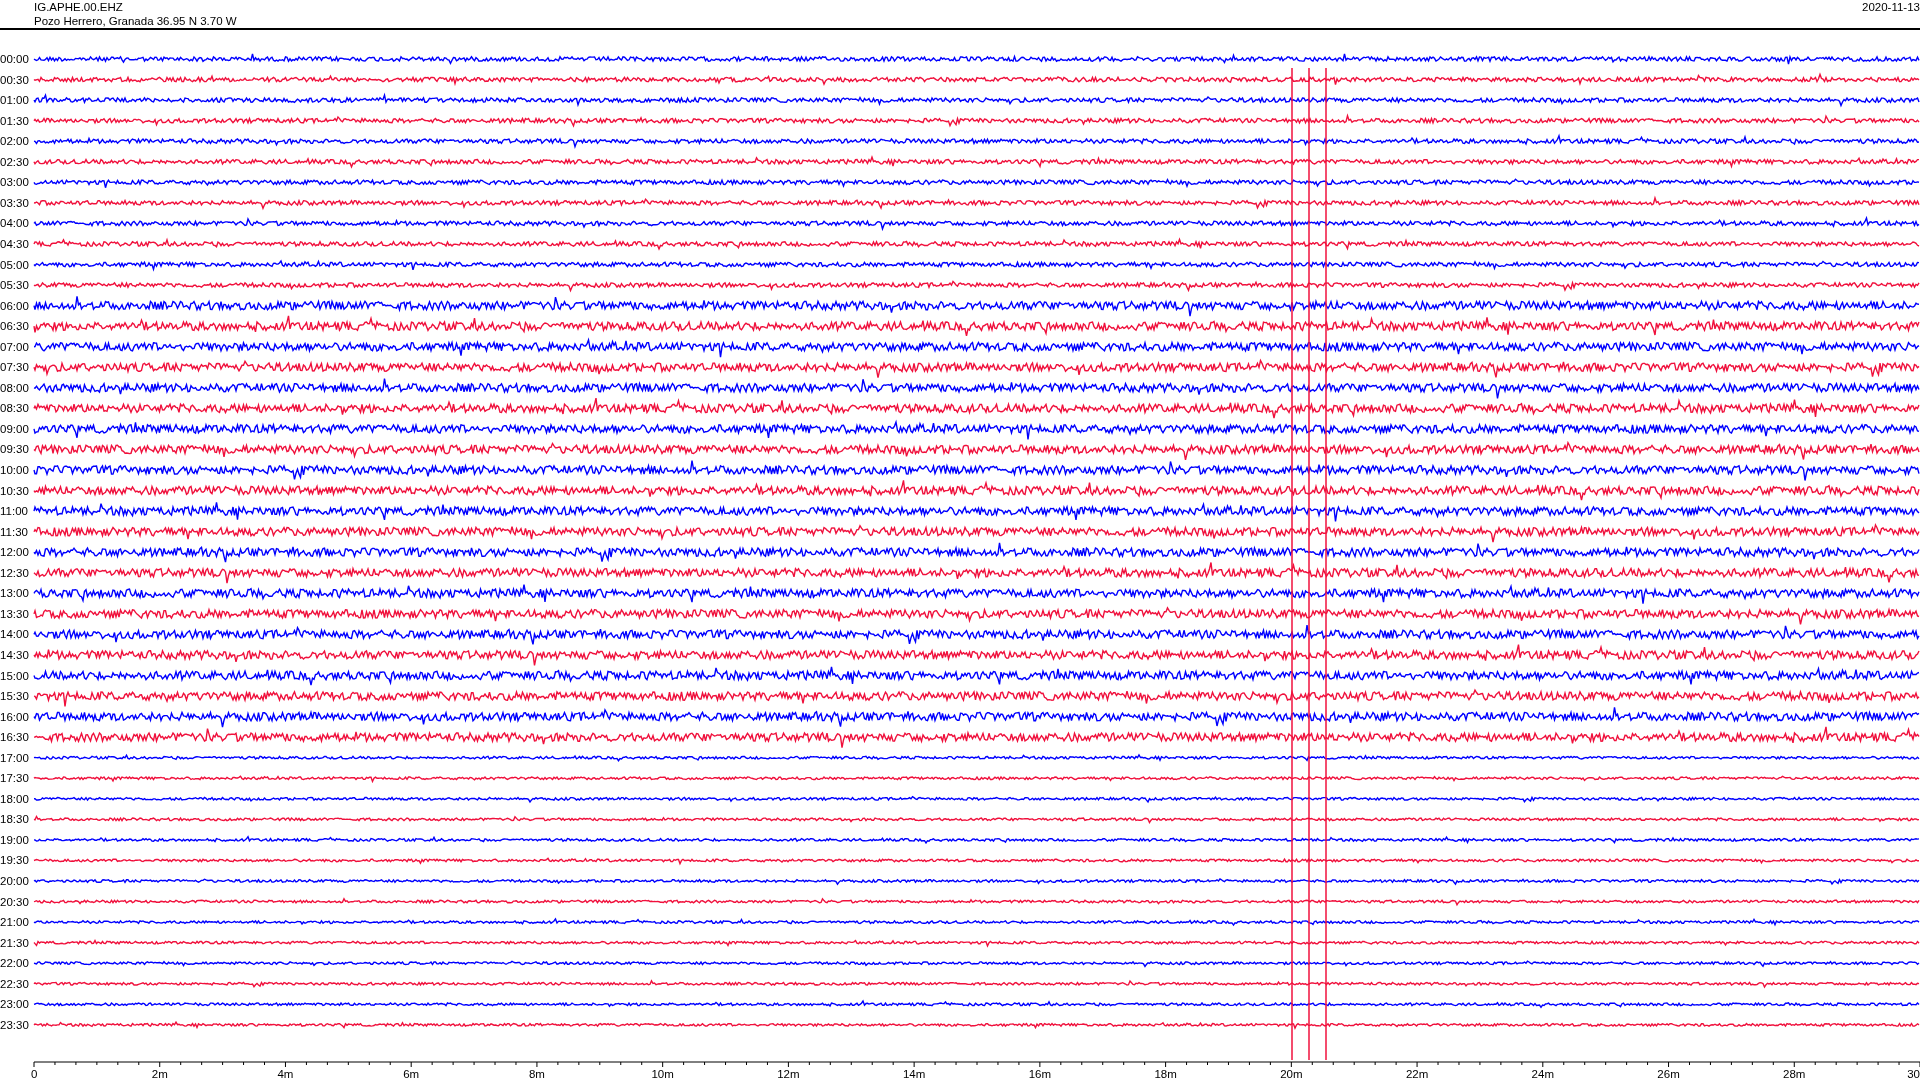  What do you see at coordinates (14, 839) in the screenshot?
I see `hour-label: 19:00` at bounding box center [14, 839].